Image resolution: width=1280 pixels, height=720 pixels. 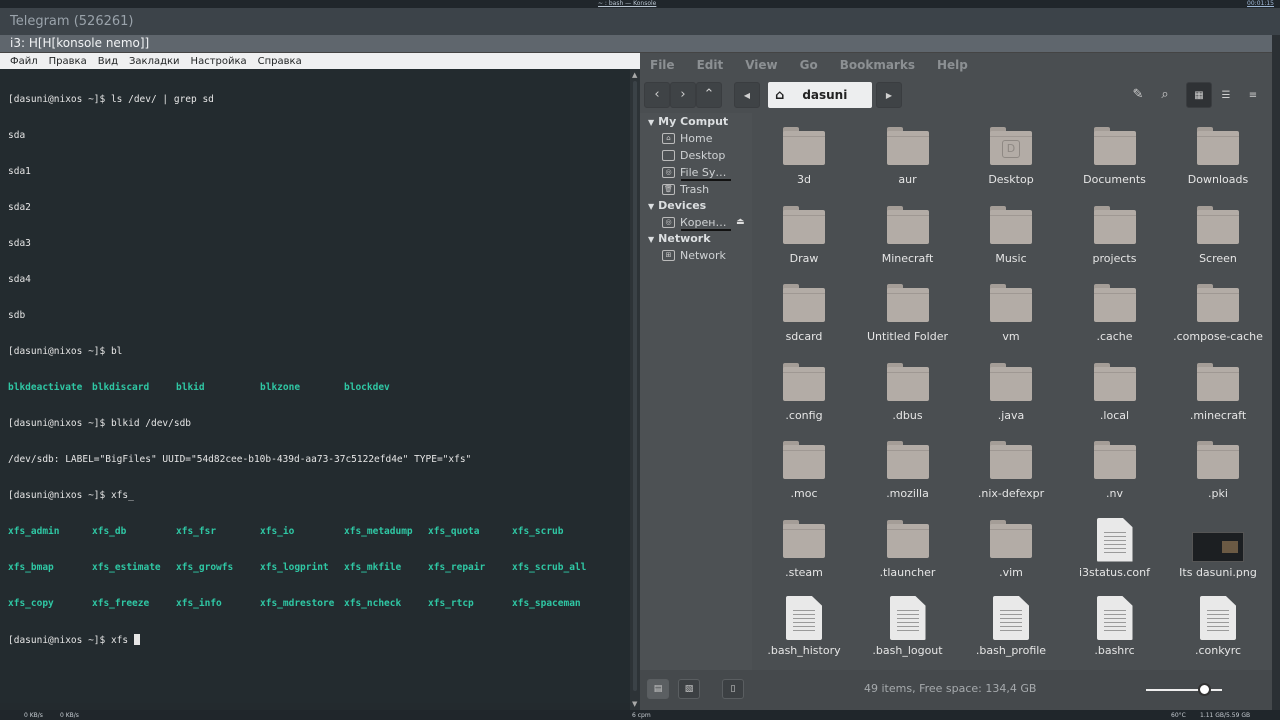 What do you see at coordinates (1115, 389) in the screenshot?
I see `file-item: .local` at bounding box center [1115, 389].